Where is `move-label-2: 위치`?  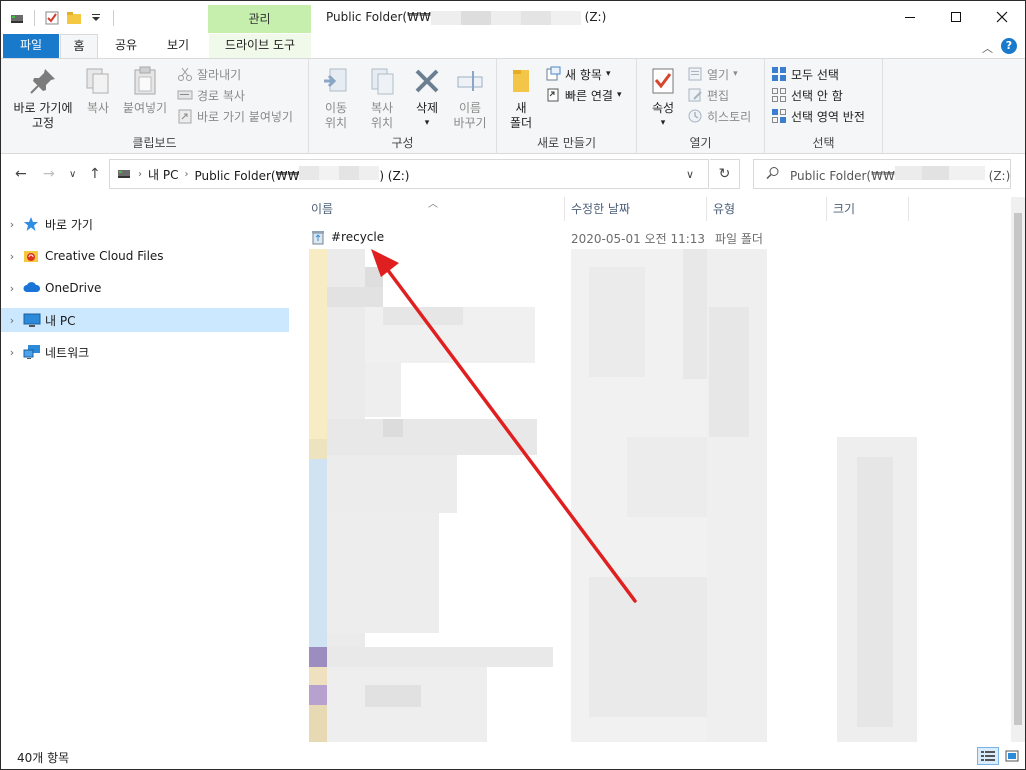
move-label-2: 위치 is located at coordinates (336, 123).